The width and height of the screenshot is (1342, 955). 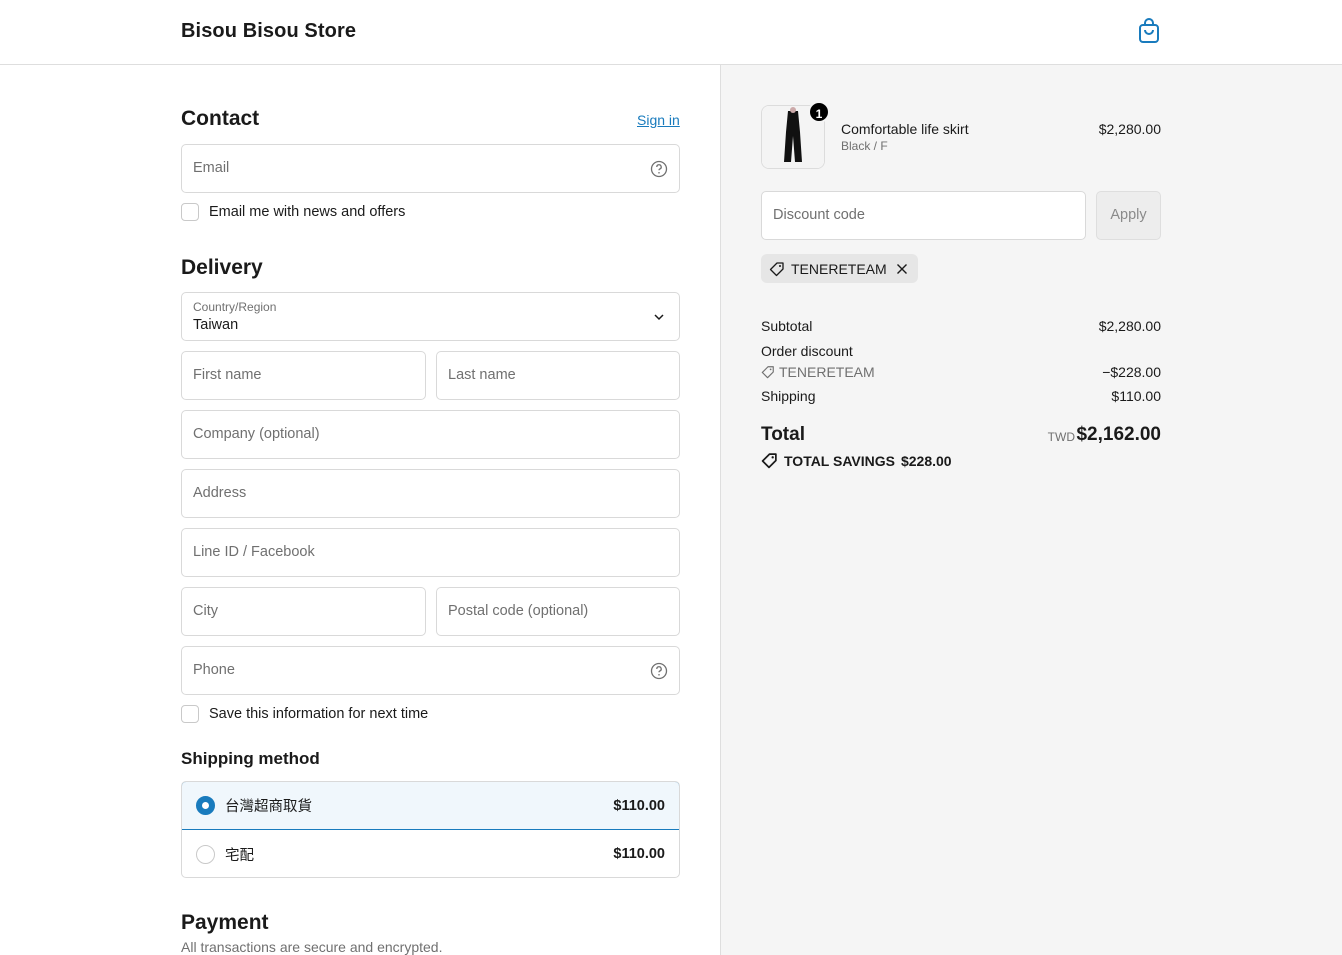 I want to click on shipping-options: 台灣超商取貨 $110.00 宅配 $110.00, so click(x=430, y=829).